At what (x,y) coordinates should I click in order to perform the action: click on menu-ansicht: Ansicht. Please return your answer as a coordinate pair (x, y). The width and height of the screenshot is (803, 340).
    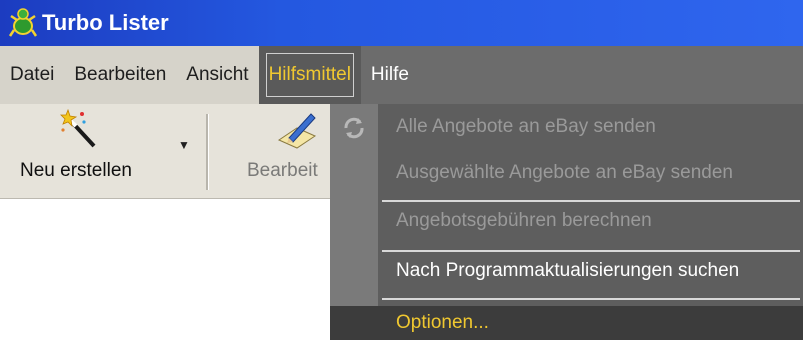
    Looking at the image, I should click on (217, 75).